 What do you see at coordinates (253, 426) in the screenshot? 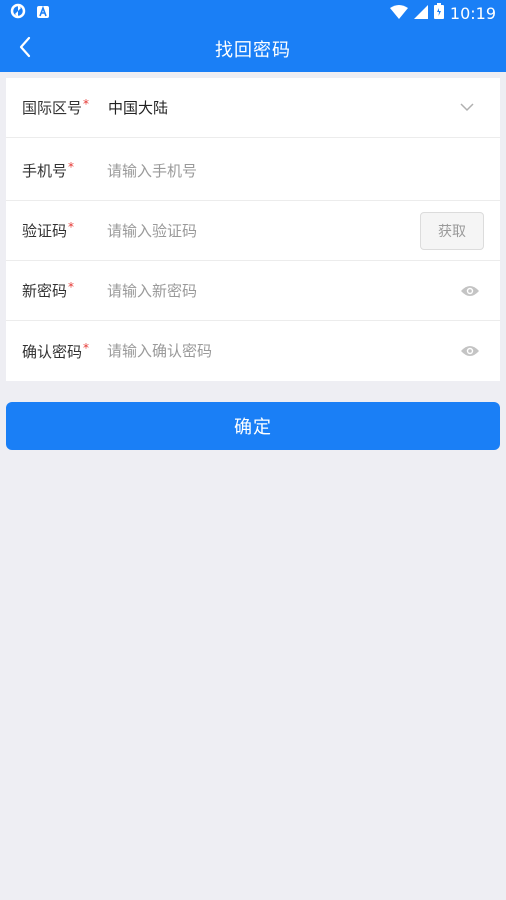
I see `confirm-button: 确定` at bounding box center [253, 426].